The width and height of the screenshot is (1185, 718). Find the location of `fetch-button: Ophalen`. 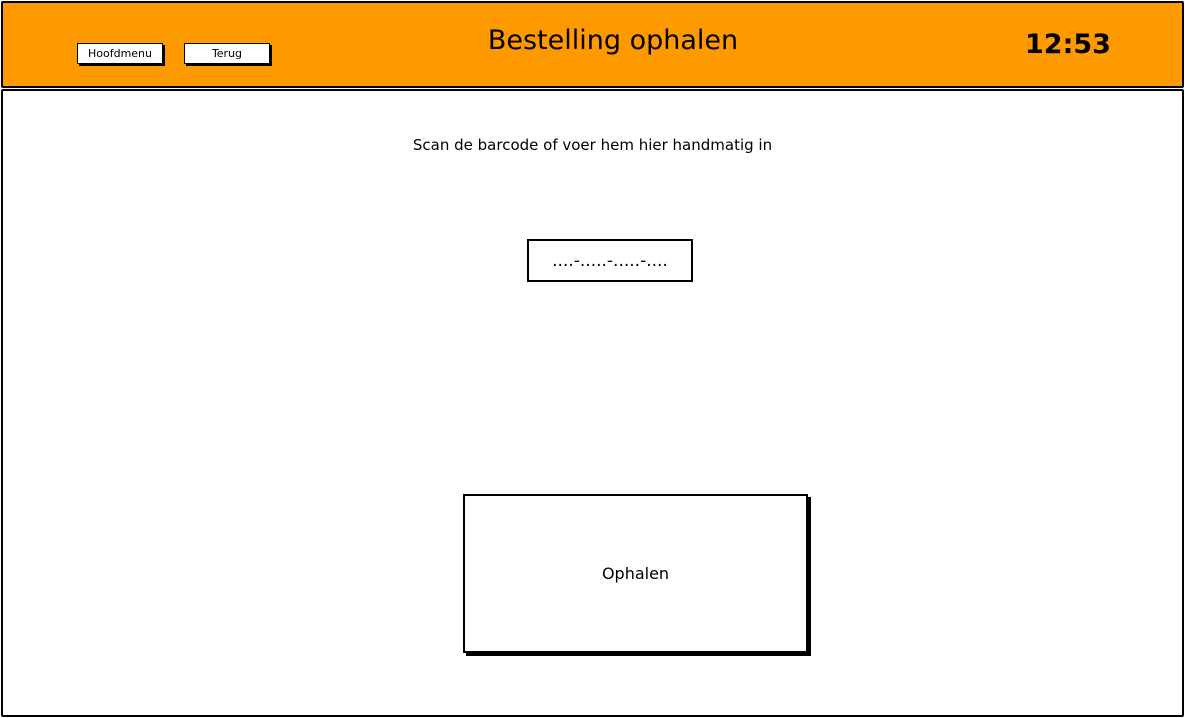

fetch-button: Ophalen is located at coordinates (635, 573).